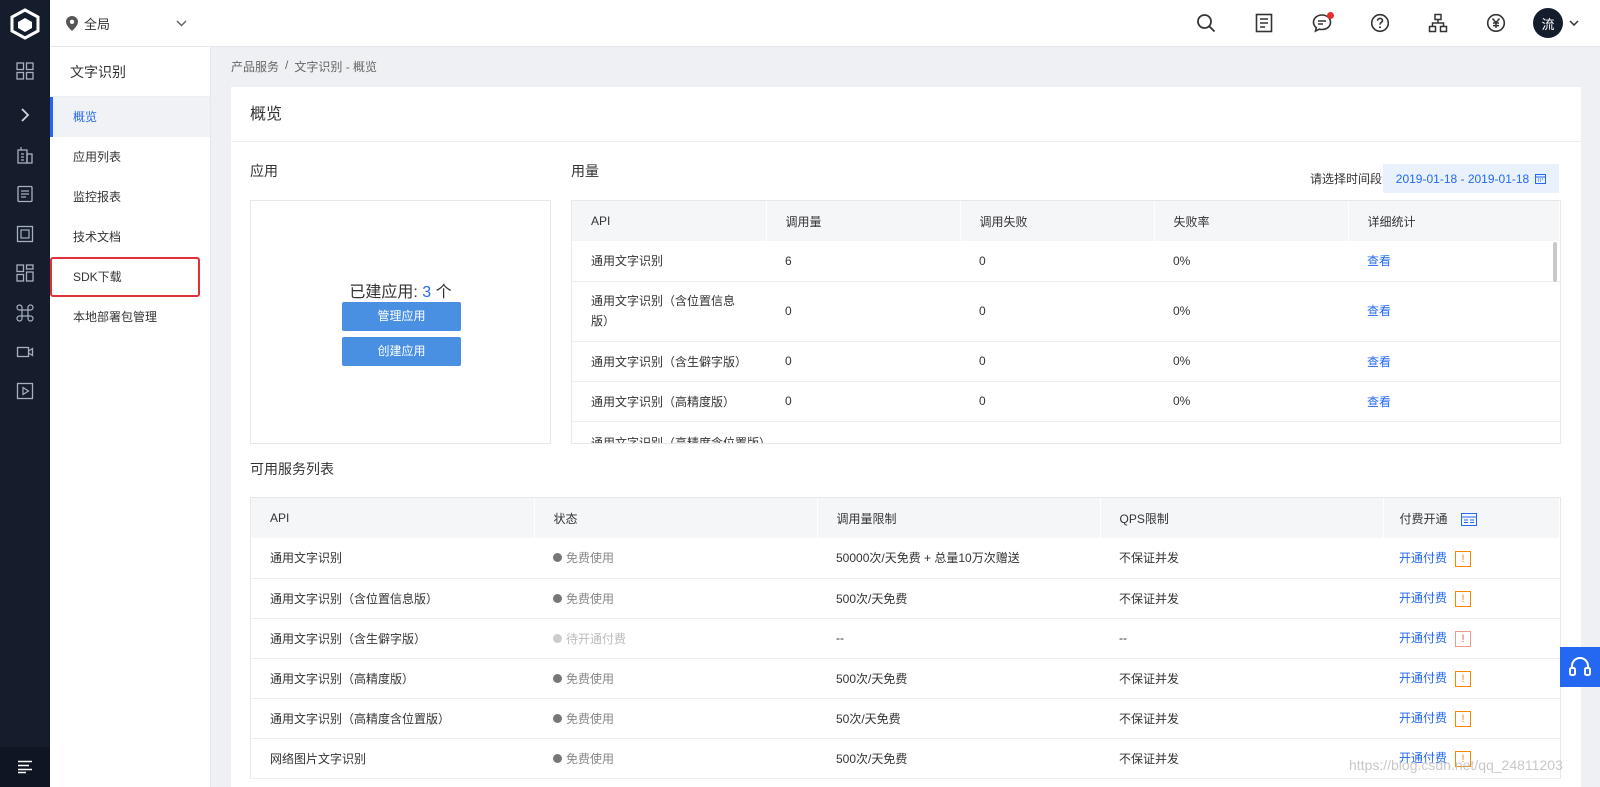 Image resolution: width=1600 pixels, height=787 pixels. What do you see at coordinates (25, 391) in the screenshot?
I see `play-icon` at bounding box center [25, 391].